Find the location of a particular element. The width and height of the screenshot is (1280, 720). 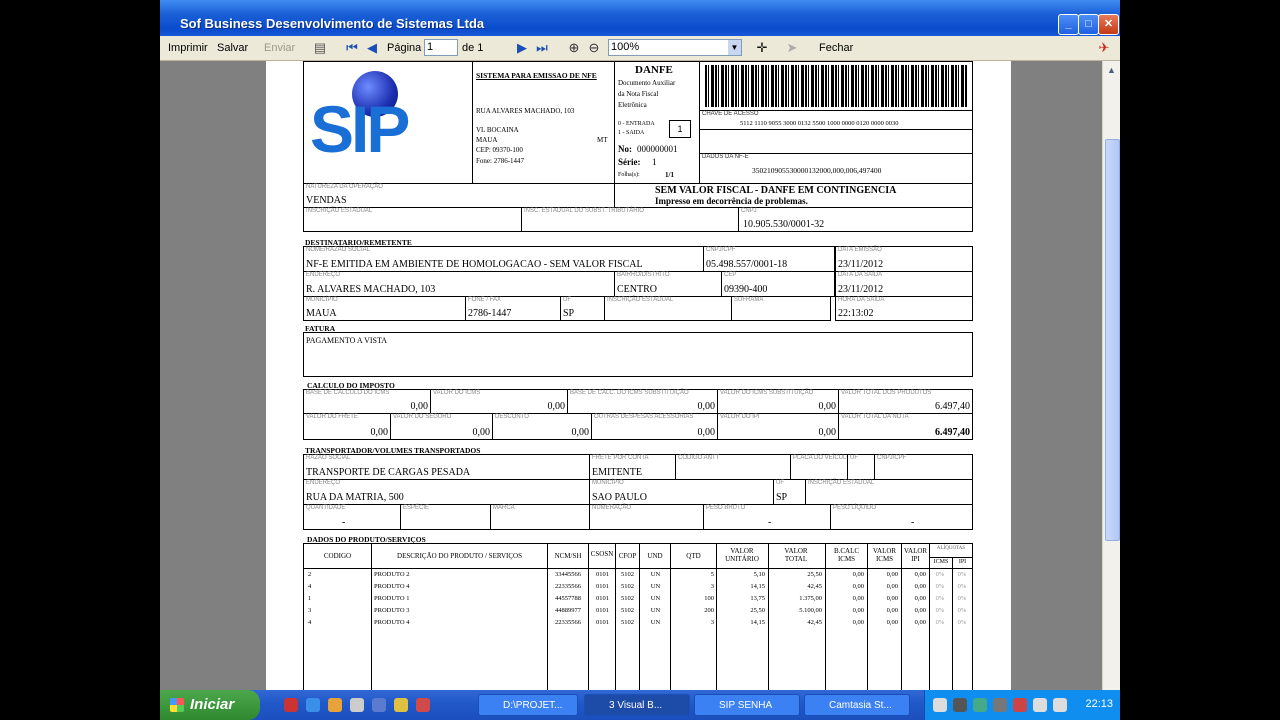

emission-date-box: DATA EMISSÃO 23/11/2012 is located at coordinates (904, 259).